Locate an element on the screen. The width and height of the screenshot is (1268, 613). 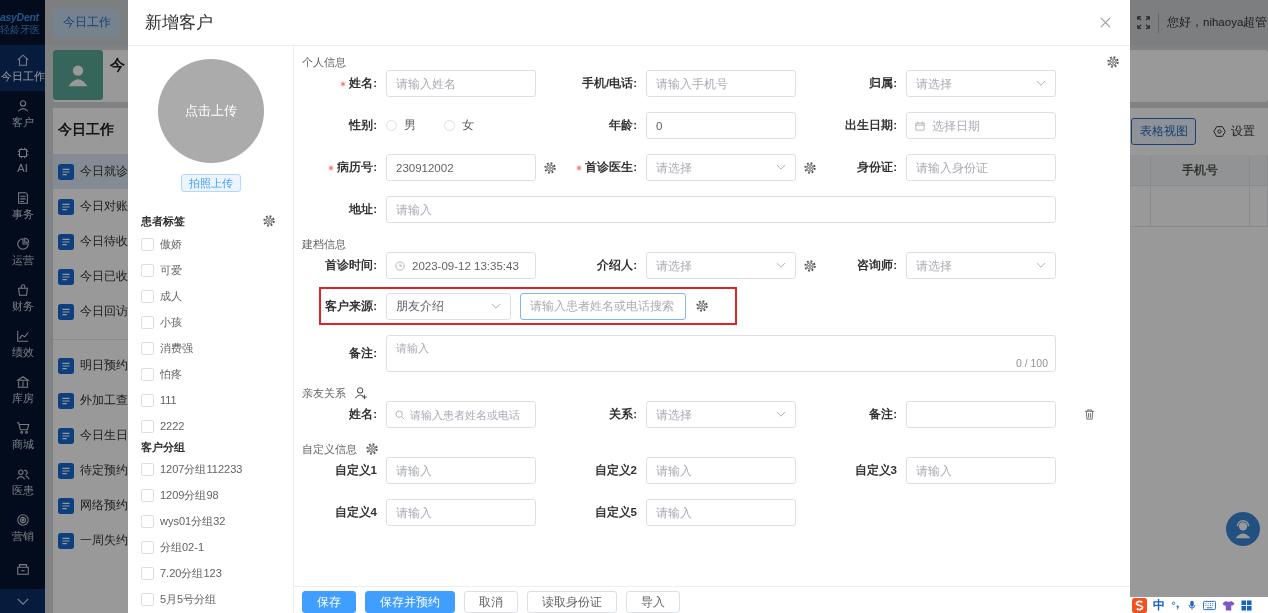
checkbox-label: 5月5号分组 is located at coordinates (188, 600).